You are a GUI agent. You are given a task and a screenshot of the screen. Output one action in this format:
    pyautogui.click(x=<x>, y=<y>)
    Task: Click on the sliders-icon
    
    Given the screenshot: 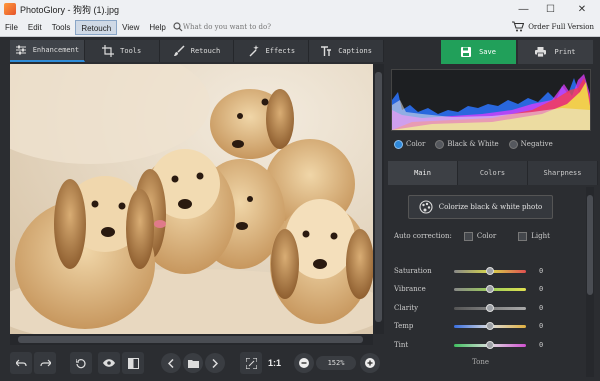 What is the action you would take?
    pyautogui.click(x=20, y=50)
    